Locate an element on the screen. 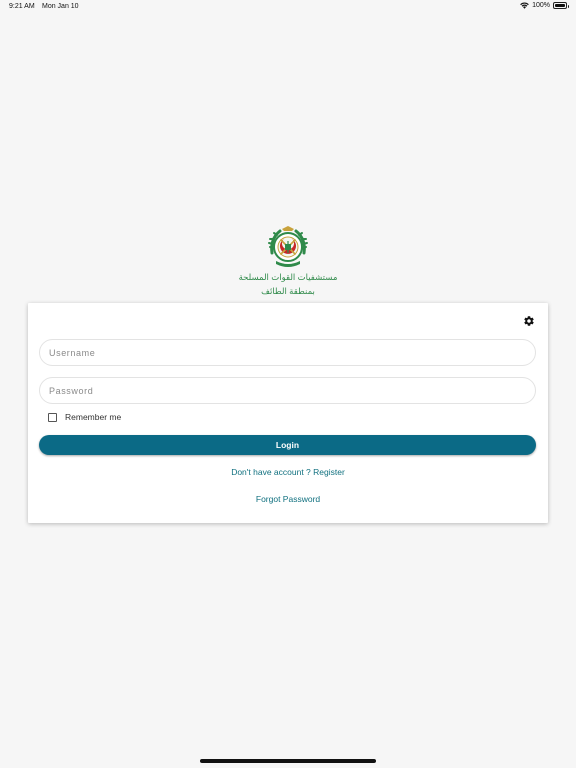 Image resolution: width=576 pixels, height=768 pixels. register-link: Don't have account ? Register is located at coordinates (288, 472).